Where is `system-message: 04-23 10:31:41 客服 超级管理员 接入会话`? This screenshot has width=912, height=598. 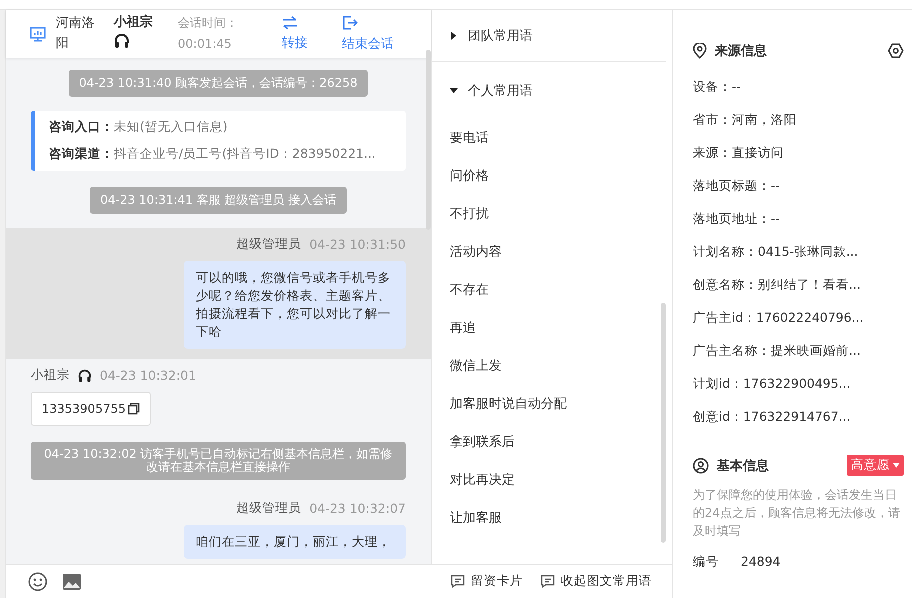 system-message: 04-23 10:31:41 客服 超级管理员 接入会话 is located at coordinates (218, 200).